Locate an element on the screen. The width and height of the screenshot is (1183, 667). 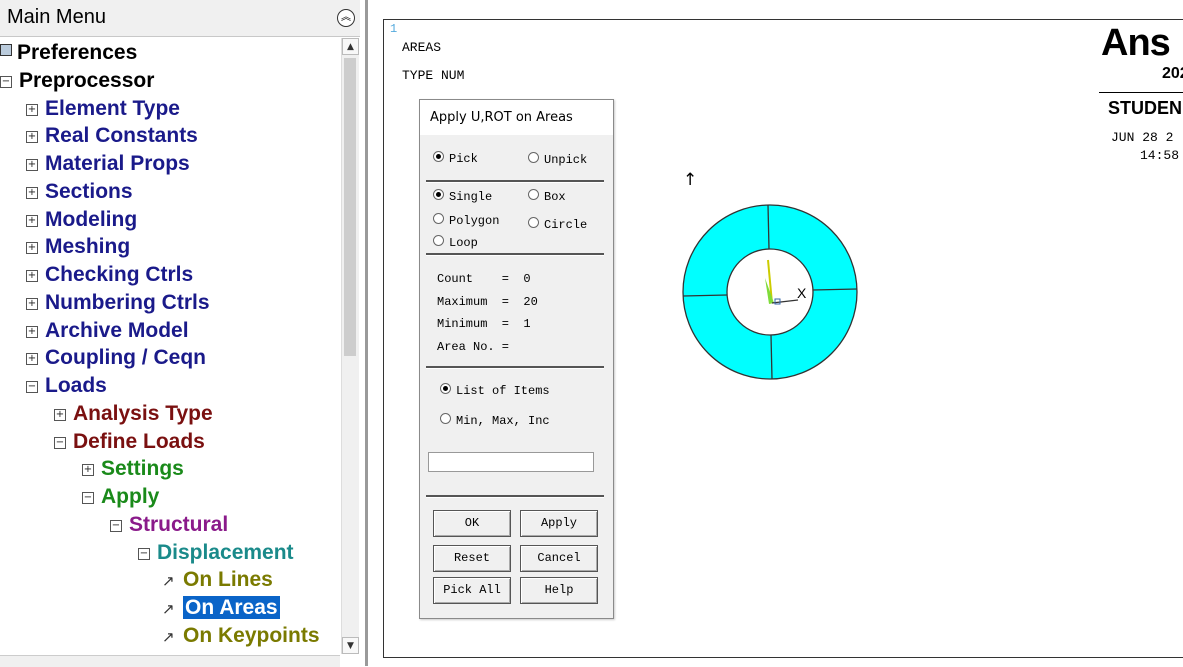
menu-item: + Settings is located at coordinates (133, 469).